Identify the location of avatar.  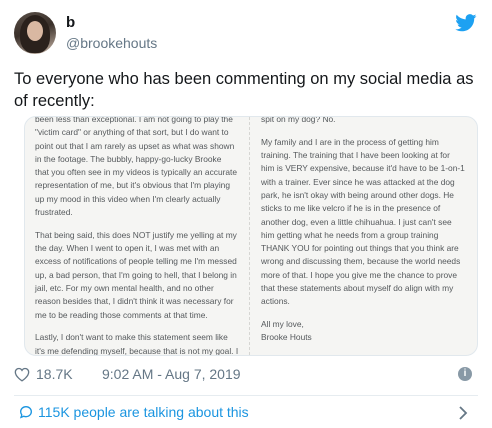
(35, 33).